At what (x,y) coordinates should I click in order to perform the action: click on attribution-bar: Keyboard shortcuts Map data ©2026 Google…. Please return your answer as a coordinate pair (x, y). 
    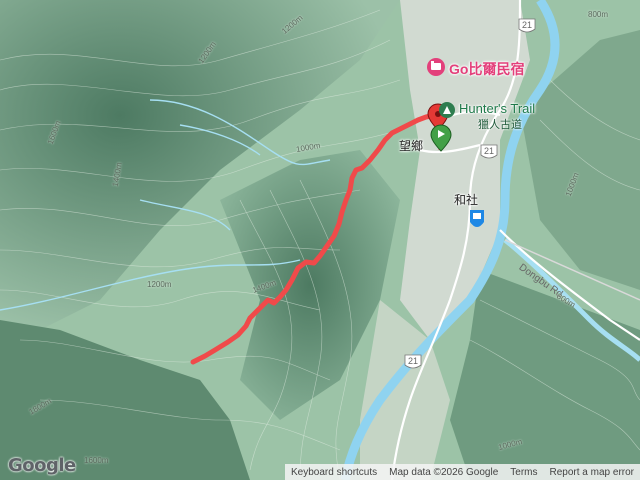
    Looking at the image, I should click on (462, 472).